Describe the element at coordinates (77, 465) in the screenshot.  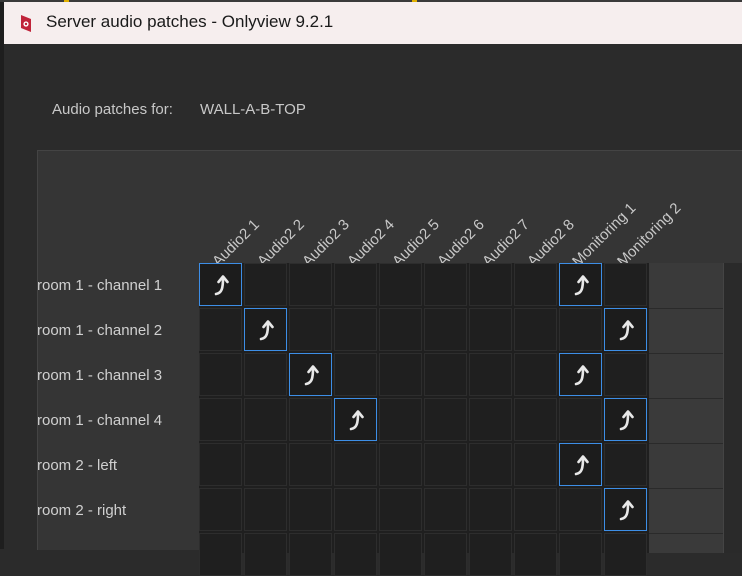
I see `row-label: room 2 - left` at that location.